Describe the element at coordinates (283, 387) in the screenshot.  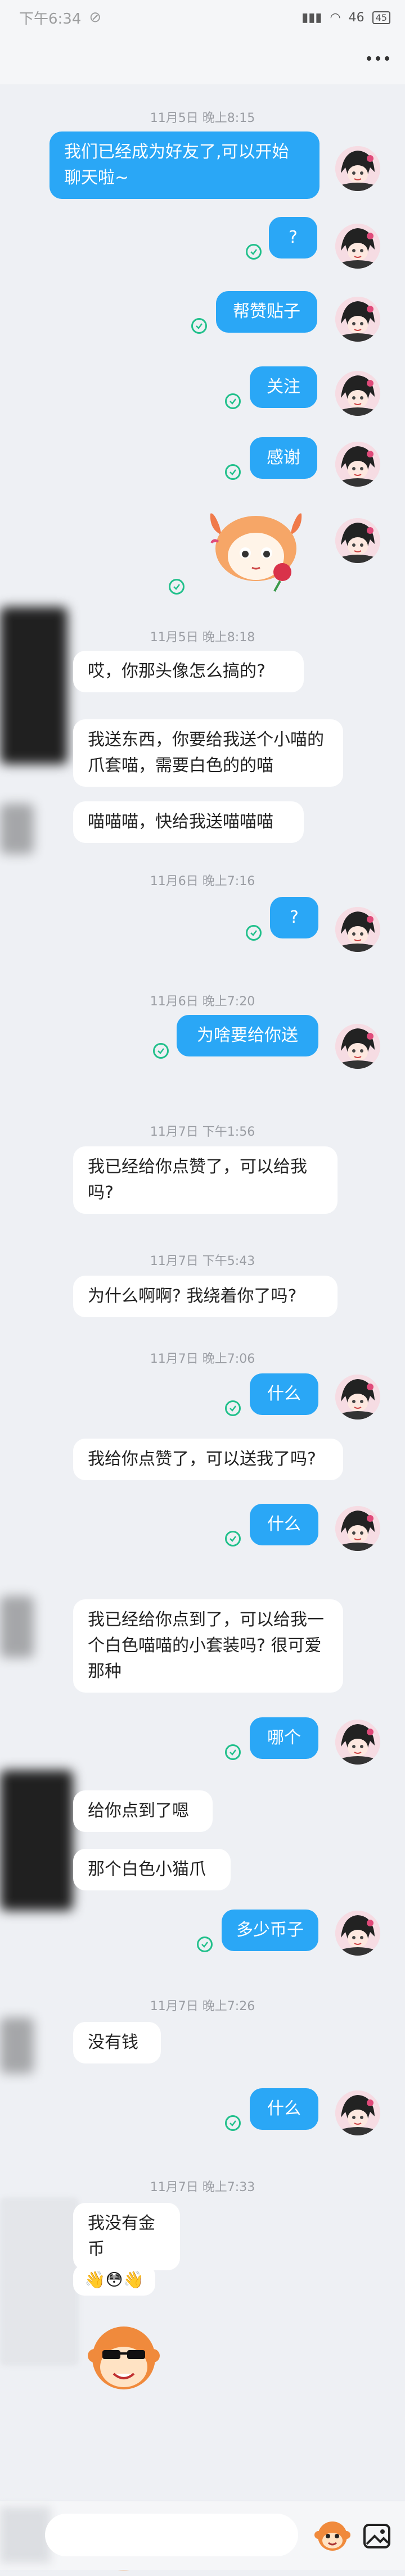
I see `message-bubble-outgoing: 关注` at that location.